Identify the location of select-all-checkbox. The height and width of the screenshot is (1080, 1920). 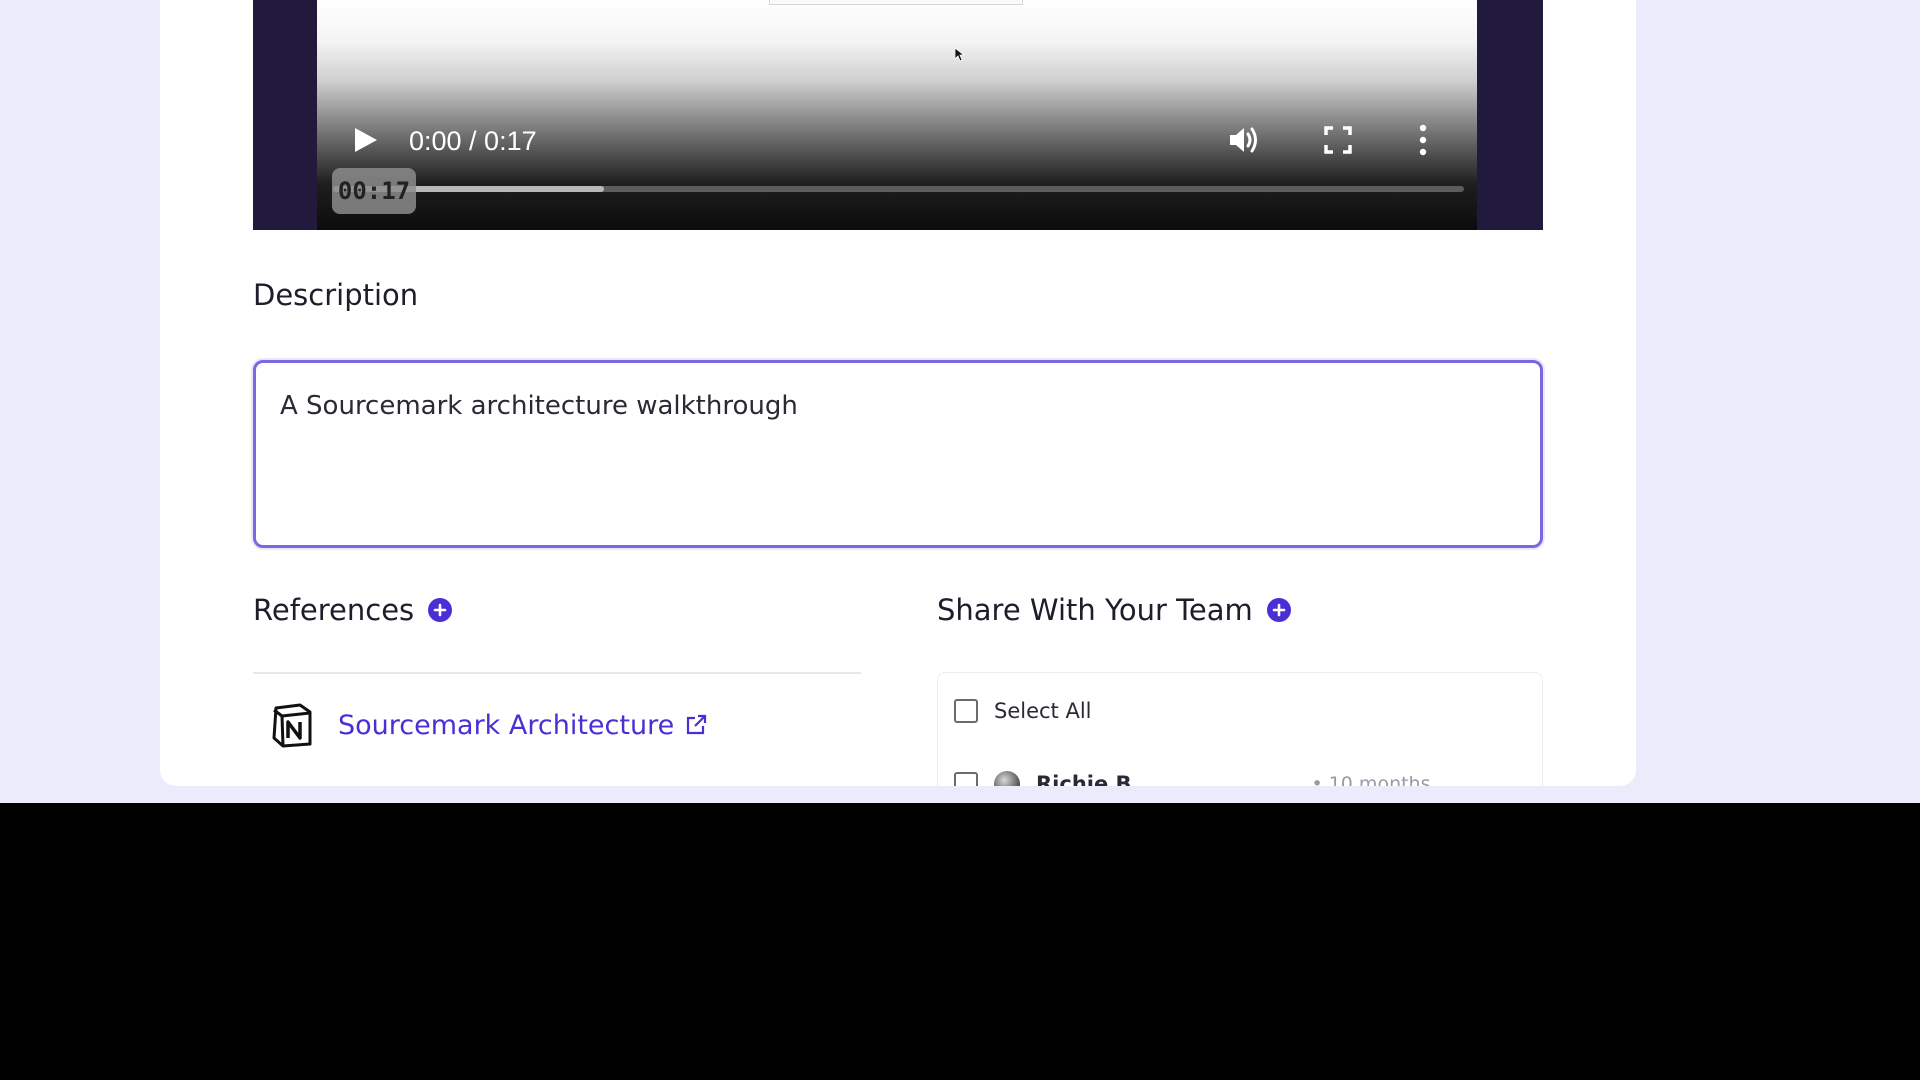
(966, 711).